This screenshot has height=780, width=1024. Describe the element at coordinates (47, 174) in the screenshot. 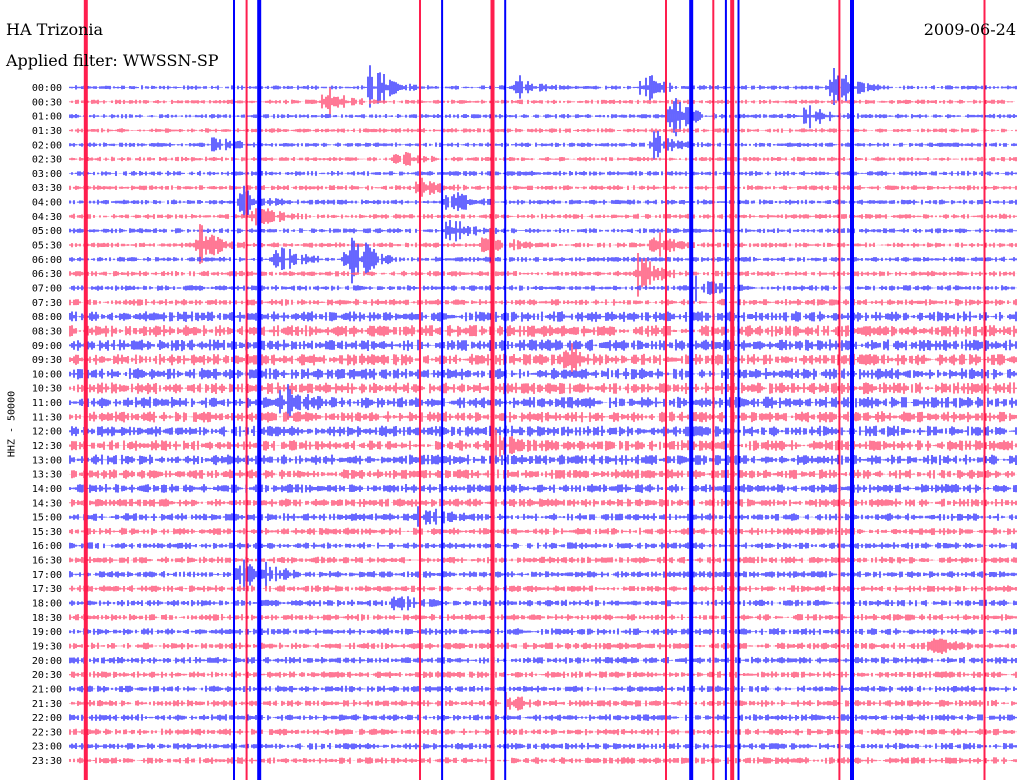

I see `time-label: 03:00` at that location.